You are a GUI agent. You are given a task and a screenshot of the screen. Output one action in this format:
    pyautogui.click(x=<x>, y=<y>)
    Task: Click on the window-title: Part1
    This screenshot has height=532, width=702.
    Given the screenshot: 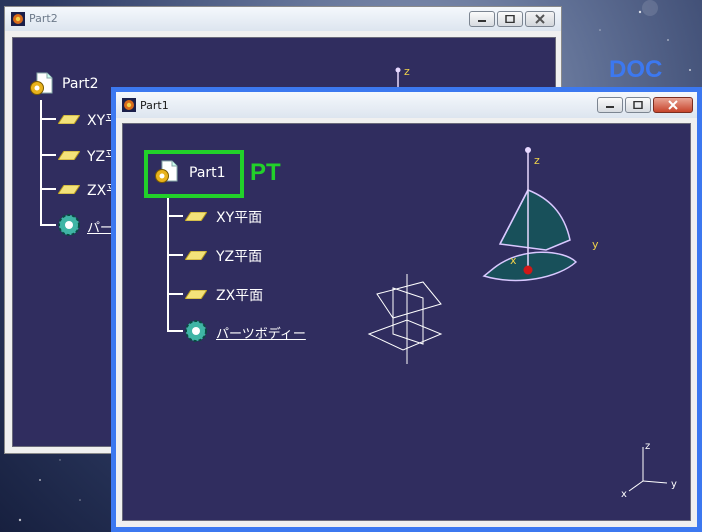 What is the action you would take?
    pyautogui.click(x=154, y=105)
    